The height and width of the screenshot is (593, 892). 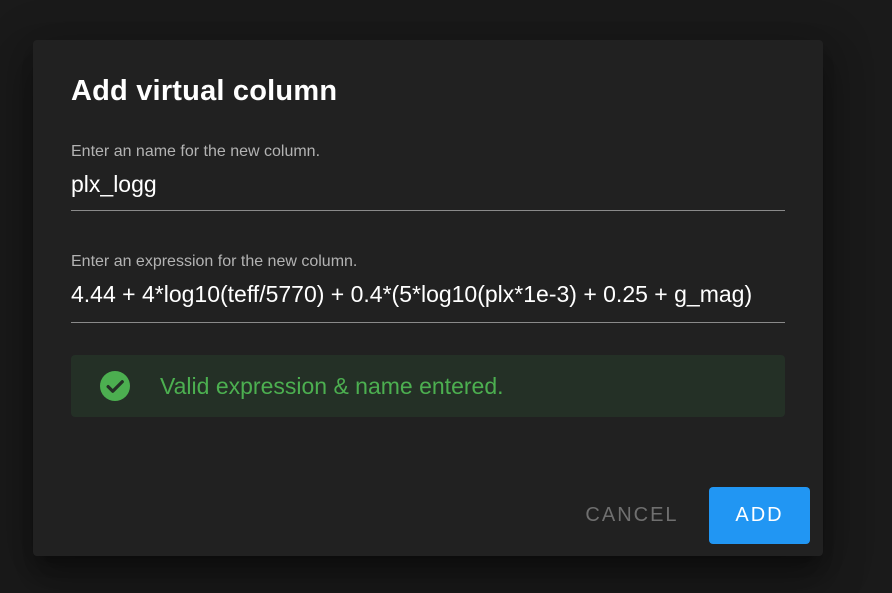 I want to click on column-name-underline, so click(x=428, y=210).